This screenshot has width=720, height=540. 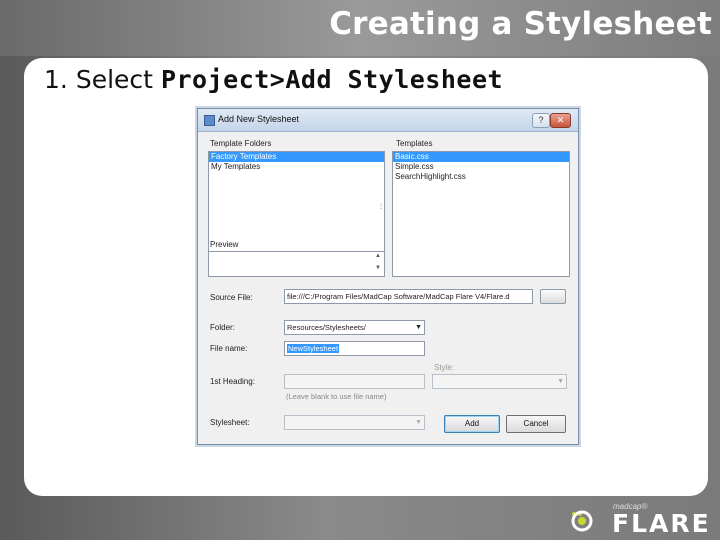 What do you see at coordinates (231, 297) in the screenshot?
I see `source-file-label: Source File:` at bounding box center [231, 297].